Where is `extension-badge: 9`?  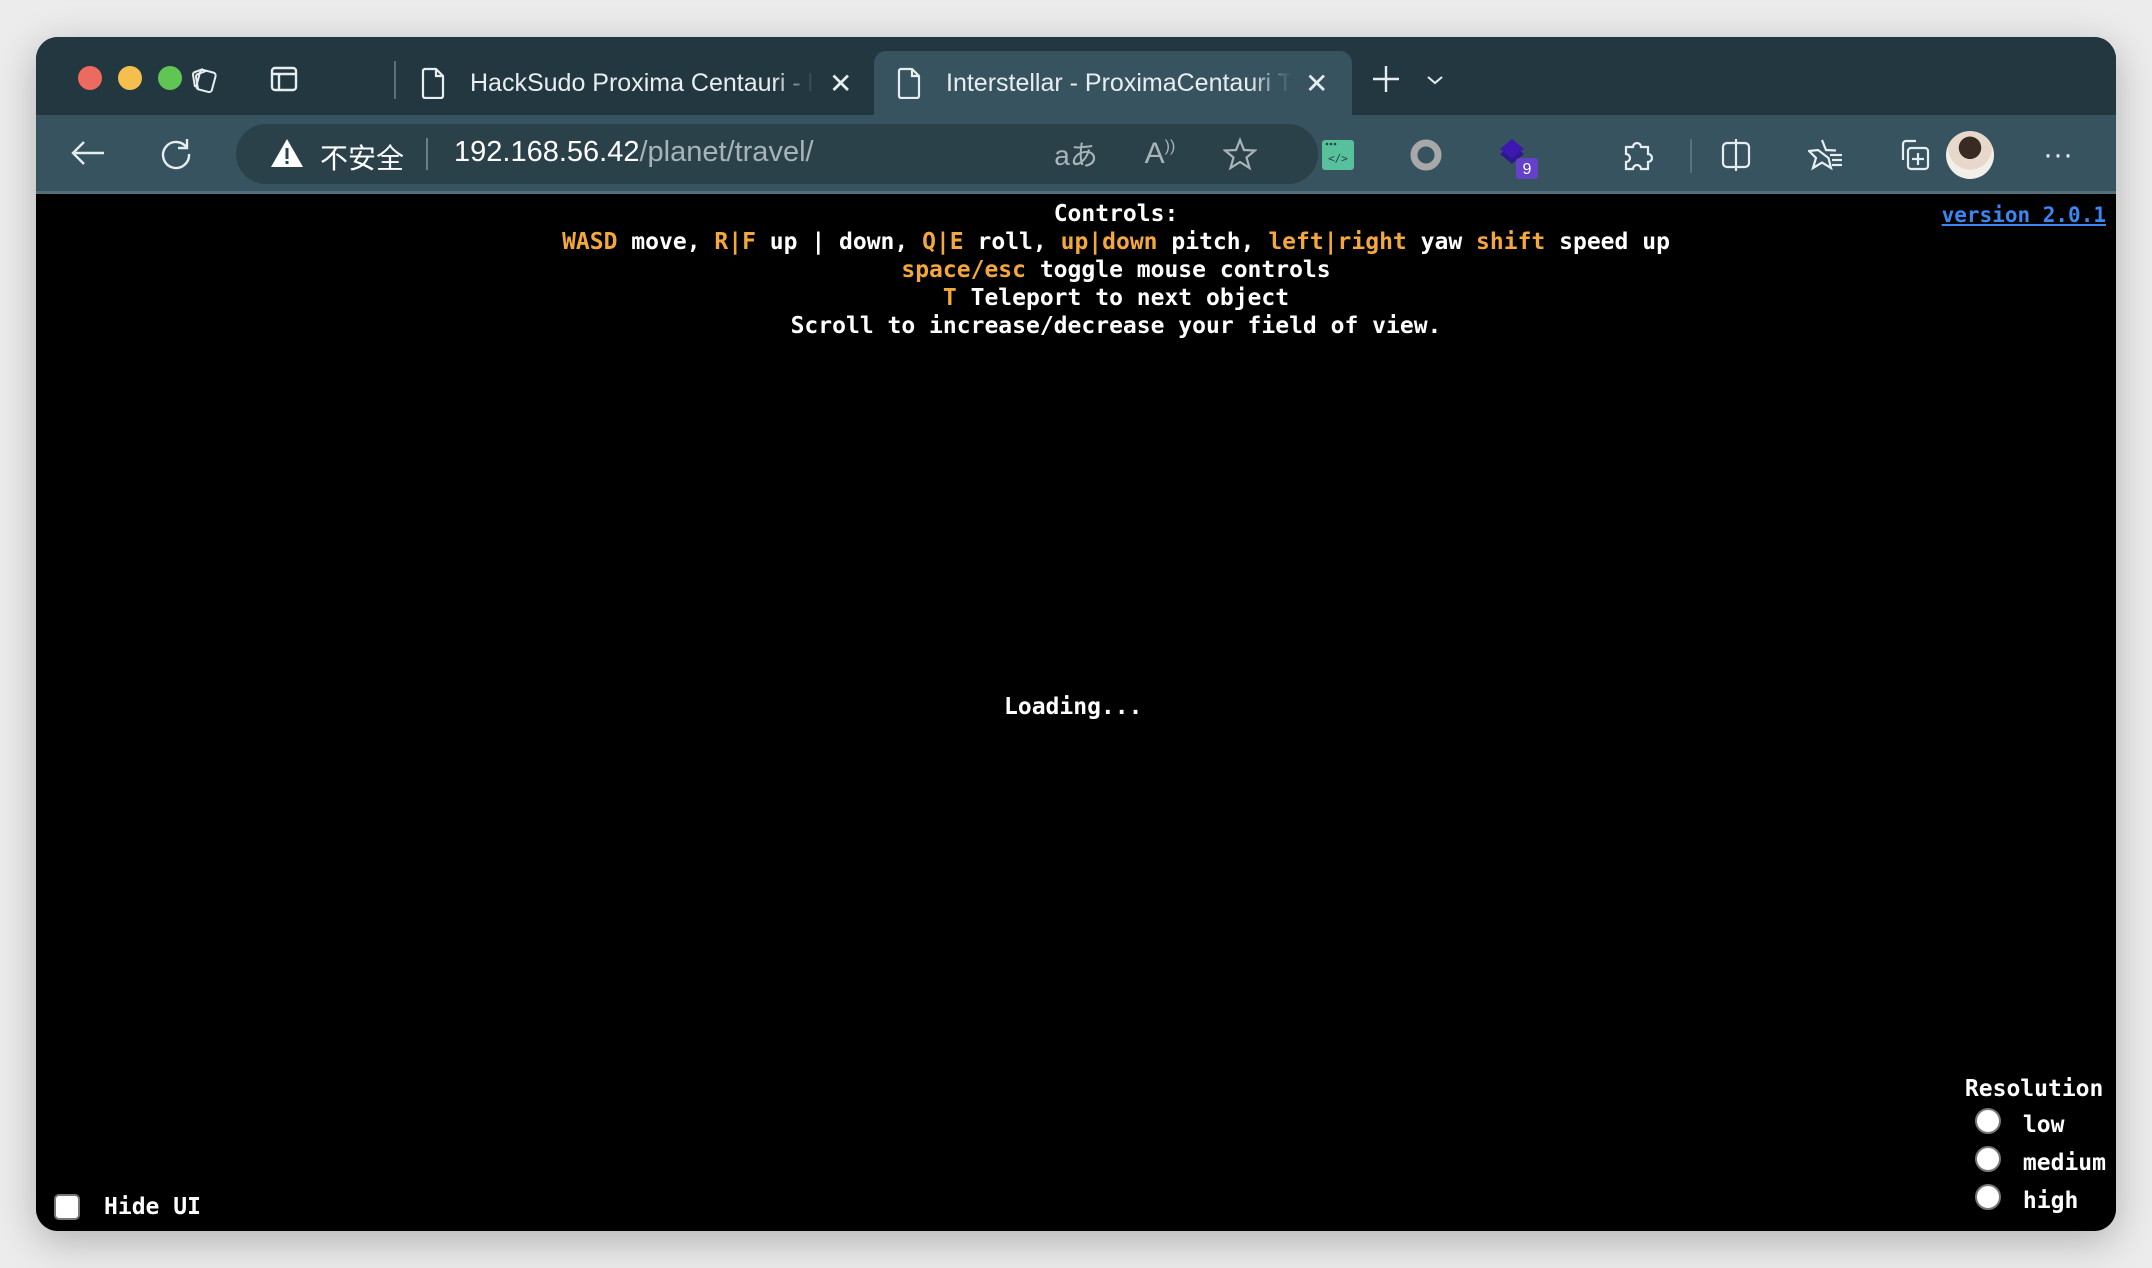 extension-badge: 9 is located at coordinates (1527, 169).